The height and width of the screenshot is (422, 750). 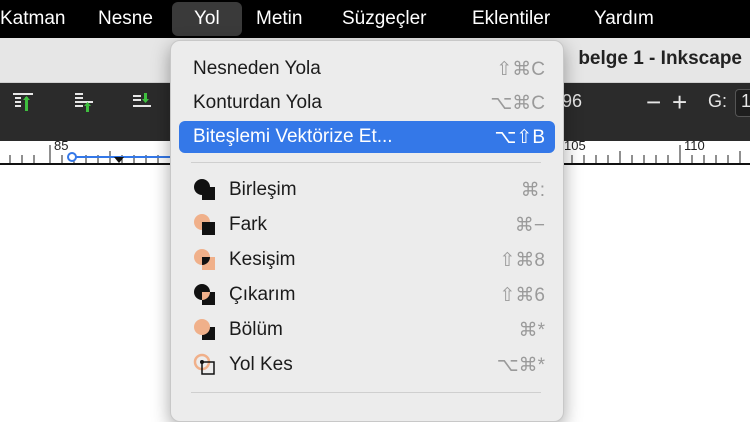 I want to click on exclusion-icon, so click(x=204, y=294).